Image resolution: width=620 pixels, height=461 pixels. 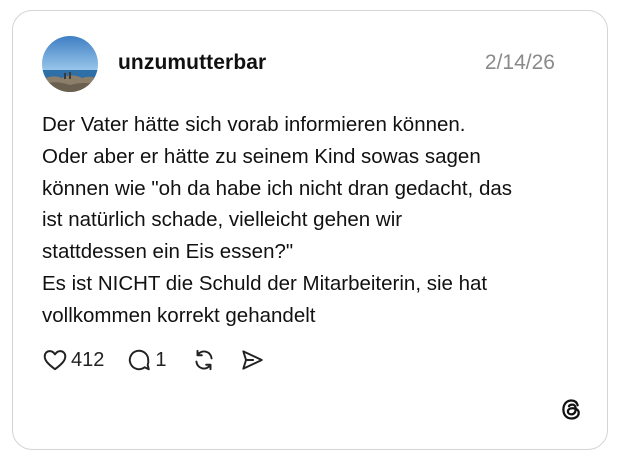 I want to click on avatar, so click(x=70, y=64).